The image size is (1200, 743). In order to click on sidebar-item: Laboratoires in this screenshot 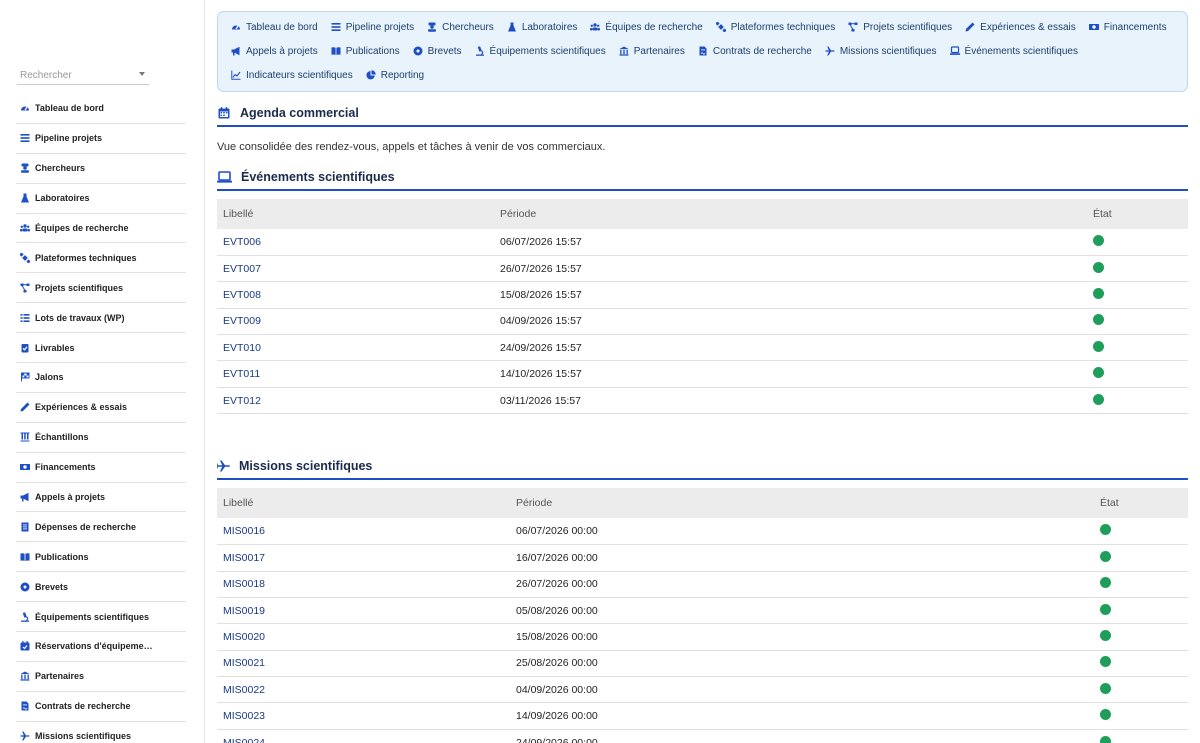, I will do `click(101, 199)`.